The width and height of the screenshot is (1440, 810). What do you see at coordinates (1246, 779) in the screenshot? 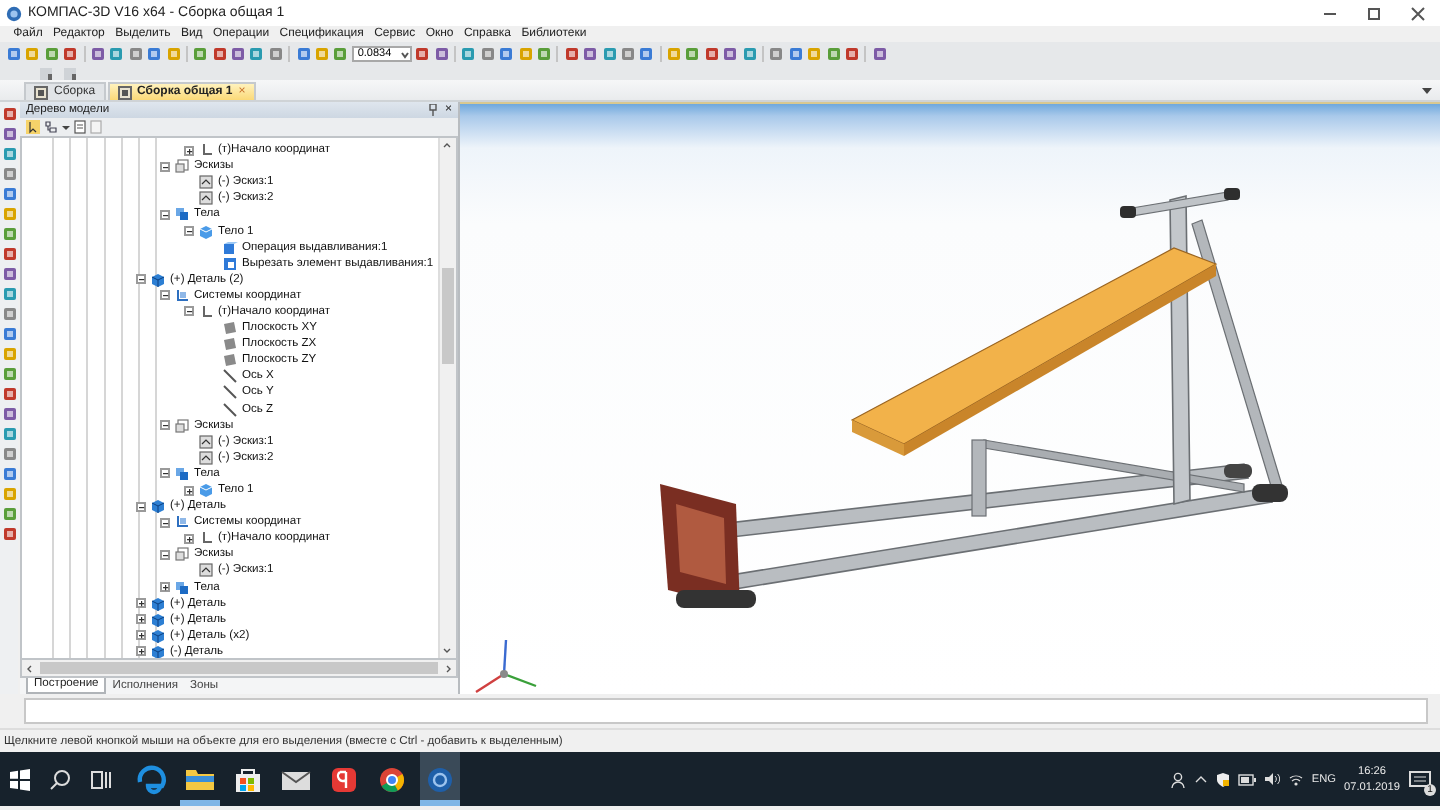
I see `battery-icon` at bounding box center [1246, 779].